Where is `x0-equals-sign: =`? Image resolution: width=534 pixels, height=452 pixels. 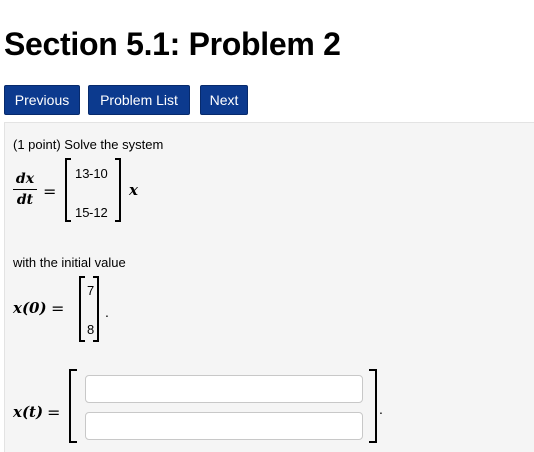 x0-equals-sign: = is located at coordinates (58, 308).